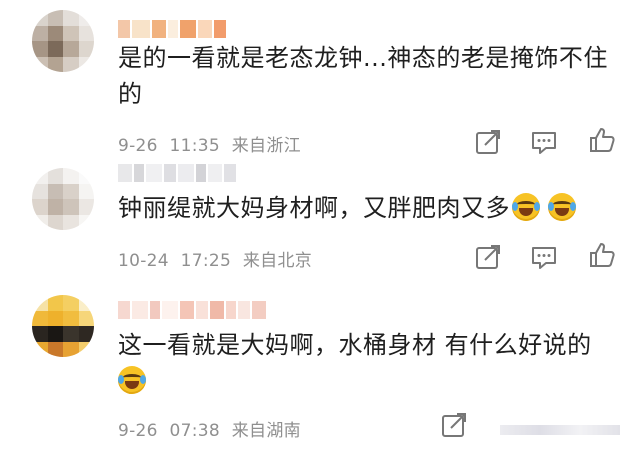  I want to click on comment-time: 07:38, so click(195, 431).